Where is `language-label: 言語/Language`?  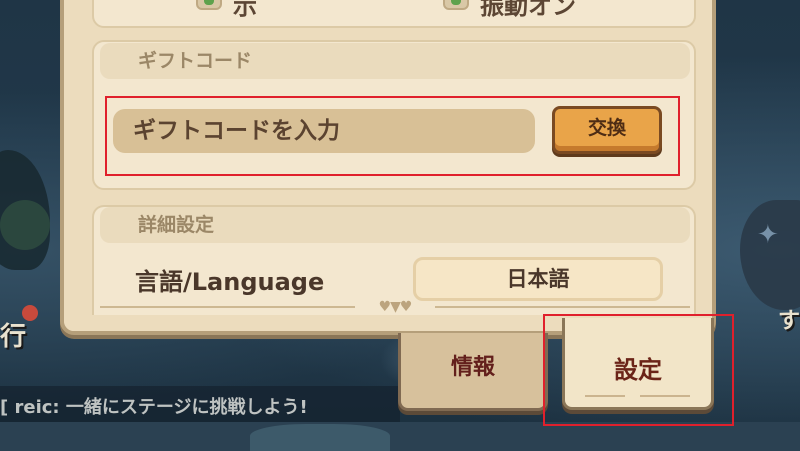
language-label: 言語/Language is located at coordinates (230, 282).